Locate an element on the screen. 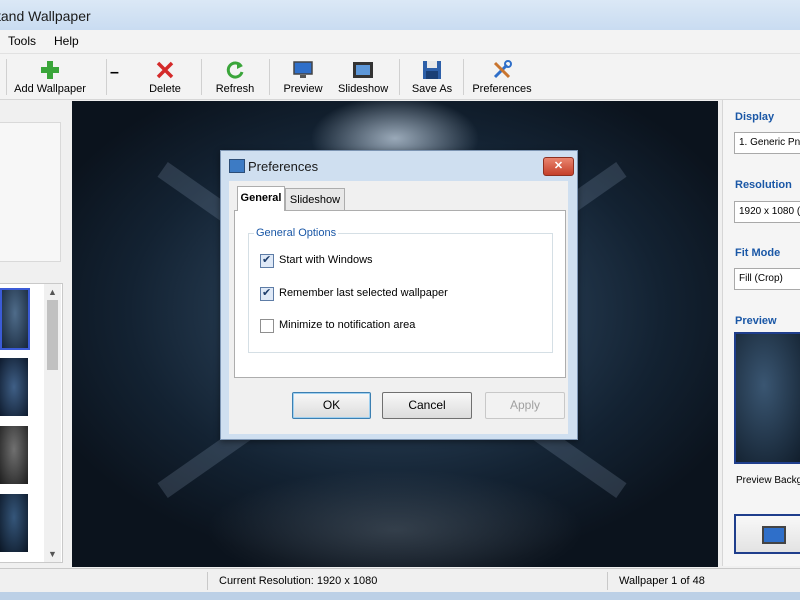  menu-tools: Tools is located at coordinates (22, 41).